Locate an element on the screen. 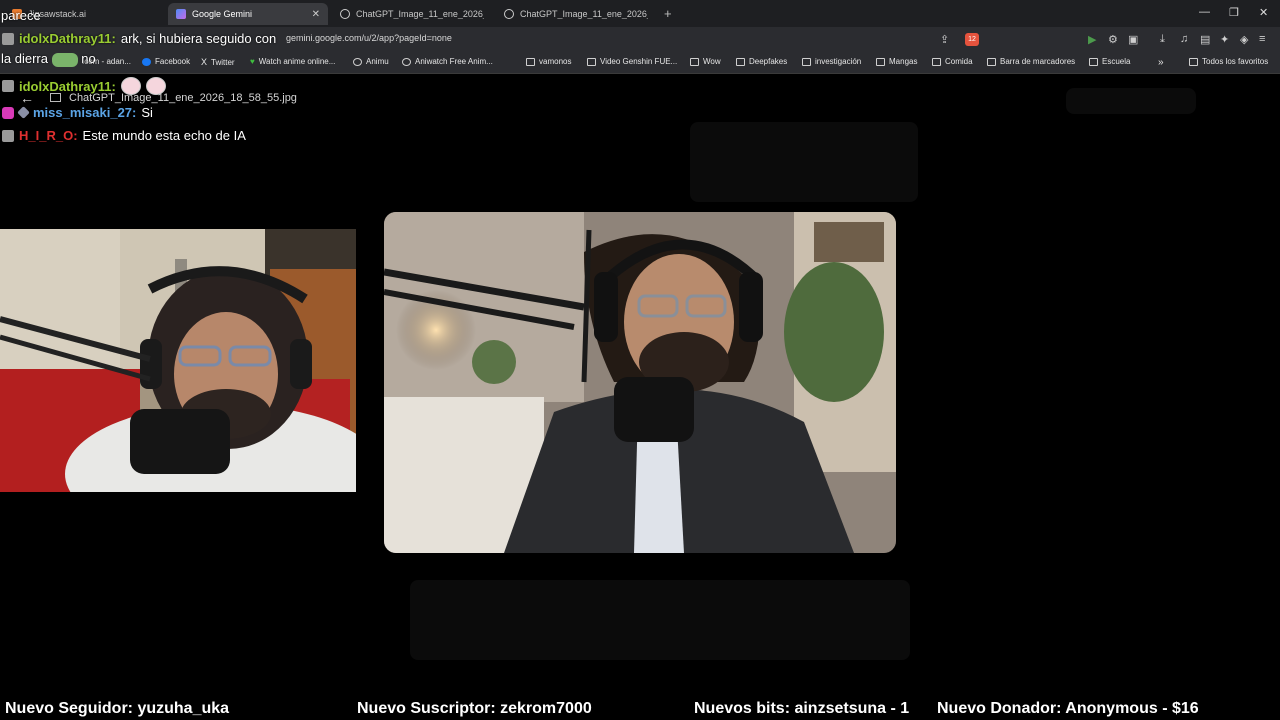  x-icon: X is located at coordinates (204, 62).